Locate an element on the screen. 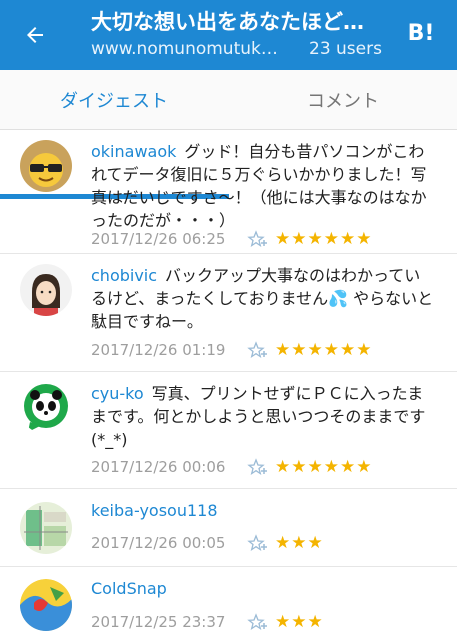  comment-date: 2017/12/26 01:19 is located at coordinates (158, 350).